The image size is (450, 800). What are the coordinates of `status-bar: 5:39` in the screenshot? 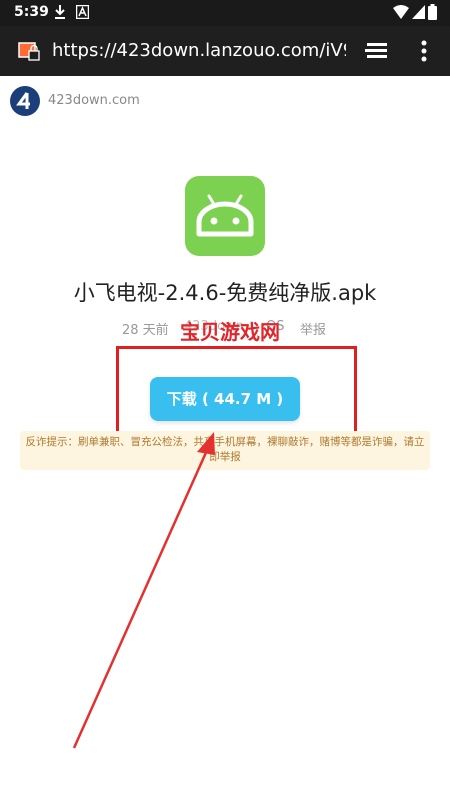 It's located at (225, 13).